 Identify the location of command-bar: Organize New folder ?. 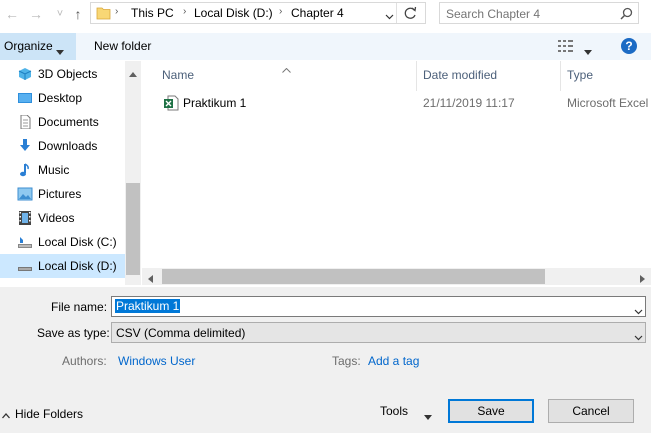
(325, 46).